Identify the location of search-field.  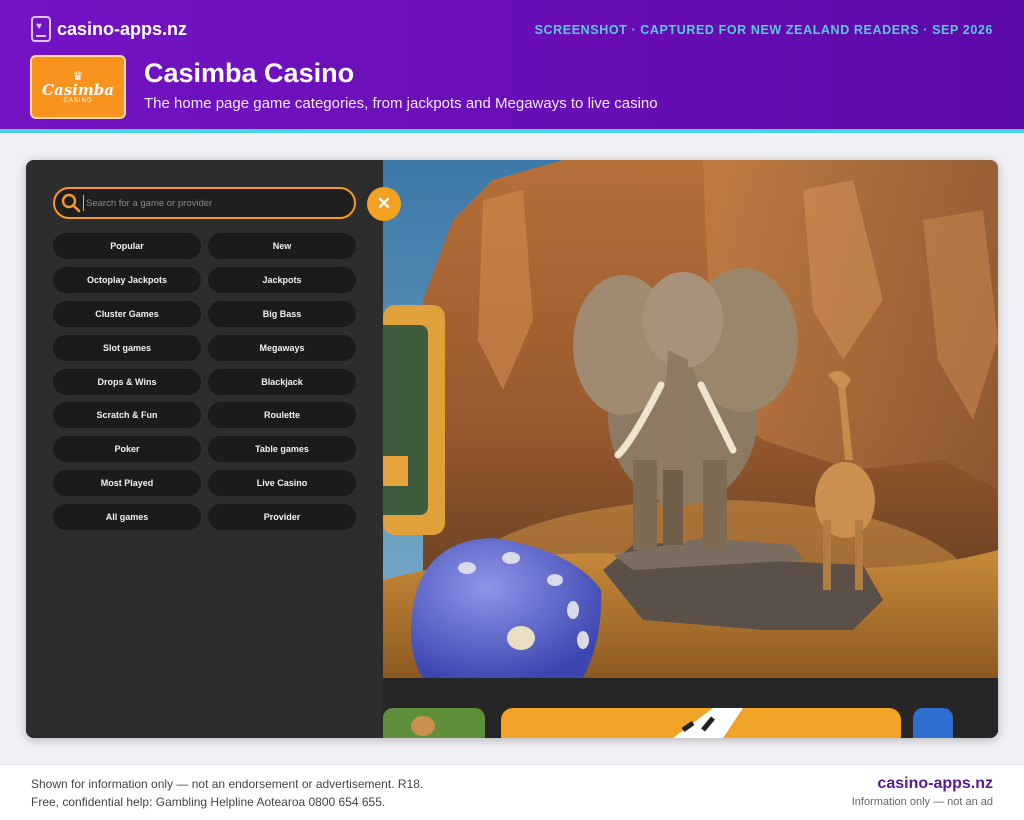
(204, 203).